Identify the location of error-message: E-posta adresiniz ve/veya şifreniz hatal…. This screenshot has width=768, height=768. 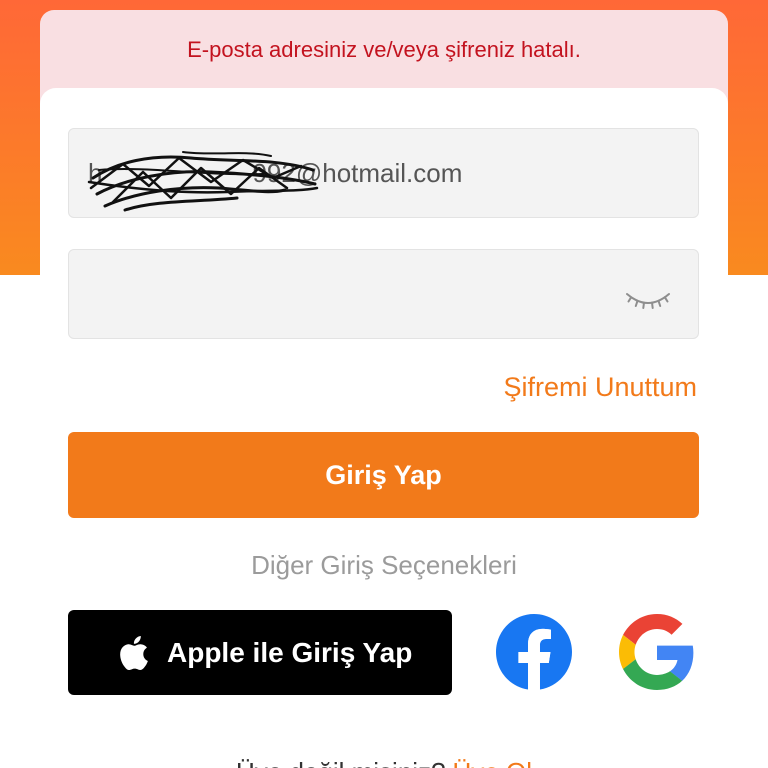
(384, 49).